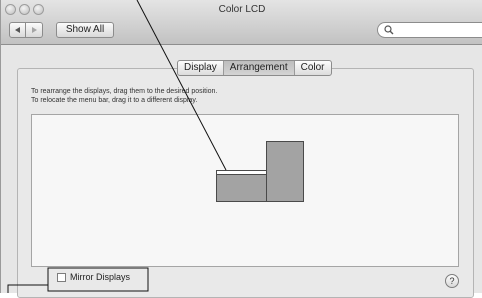  I want to click on window-title: Color LCD, so click(242, 9).